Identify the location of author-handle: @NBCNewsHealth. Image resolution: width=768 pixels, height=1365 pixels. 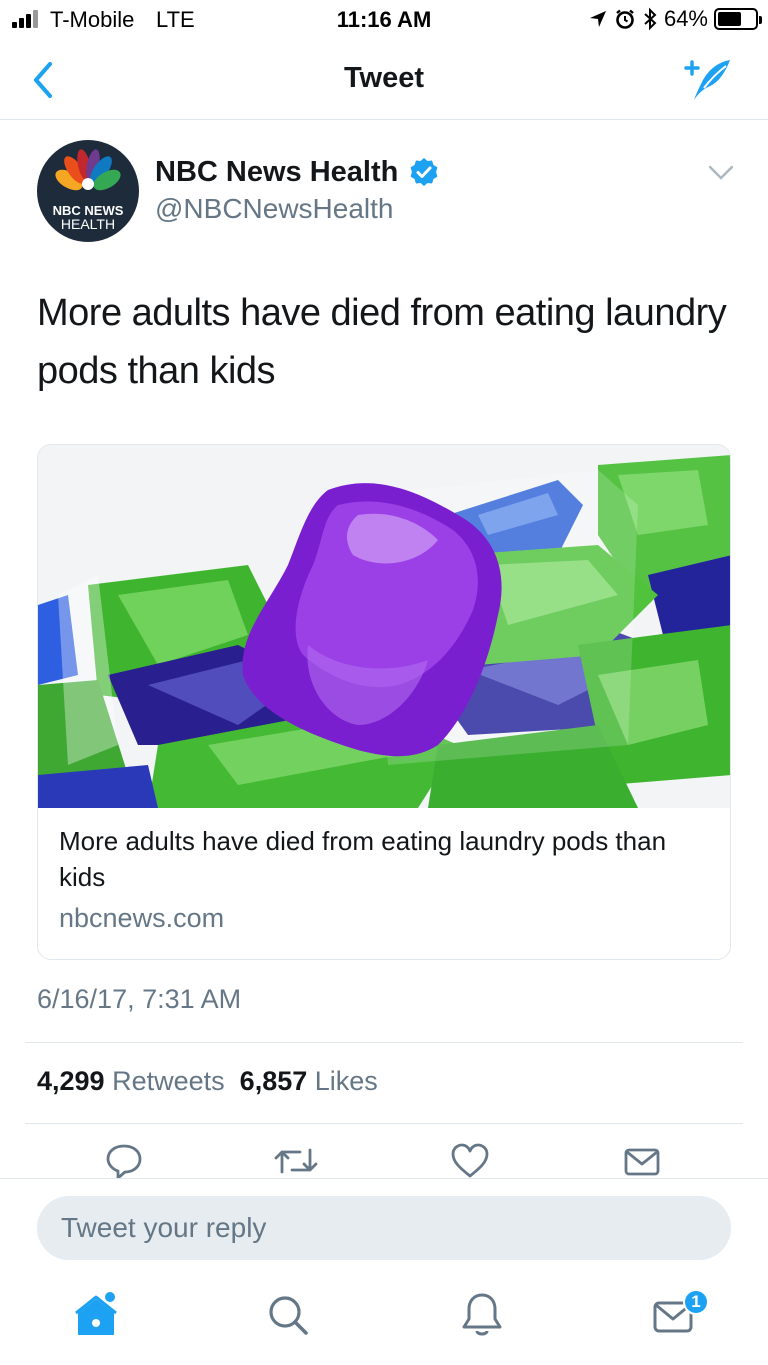
(274, 209).